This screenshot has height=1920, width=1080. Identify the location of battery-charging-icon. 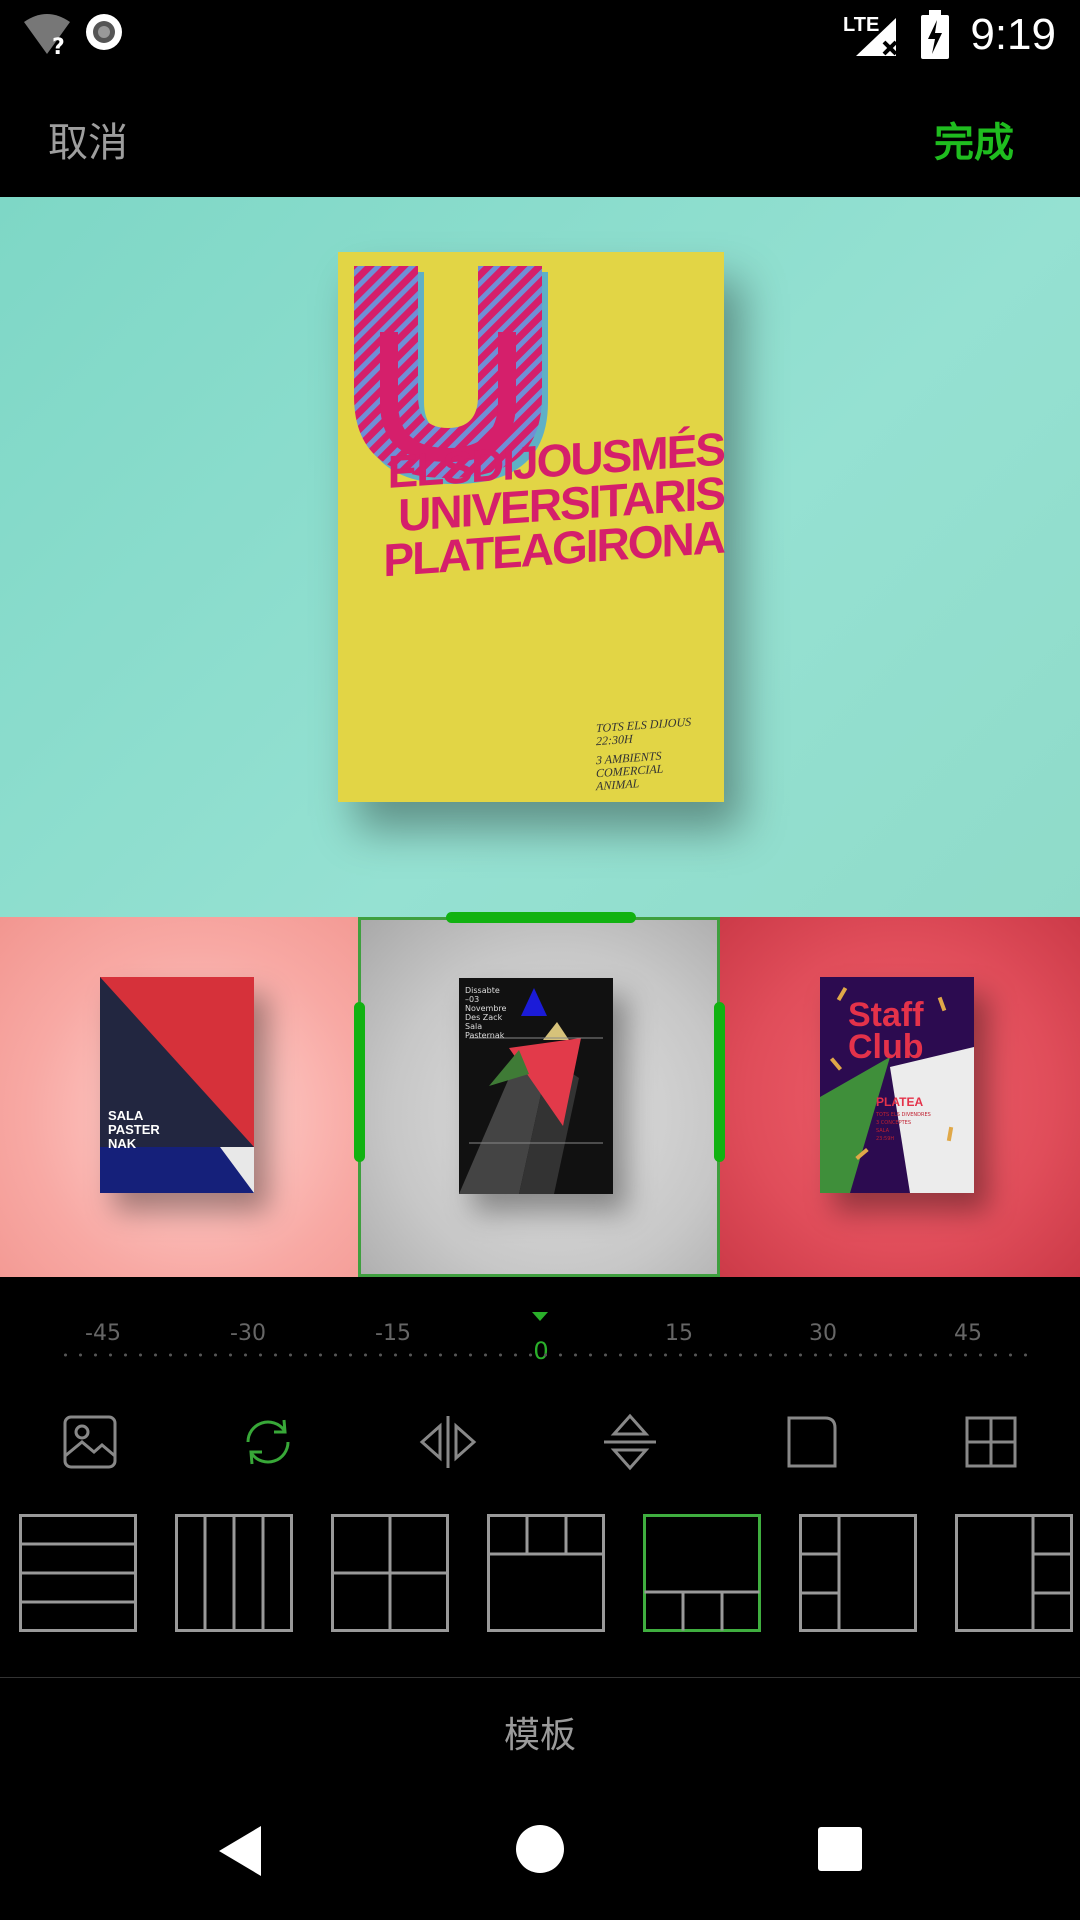
(935, 34).